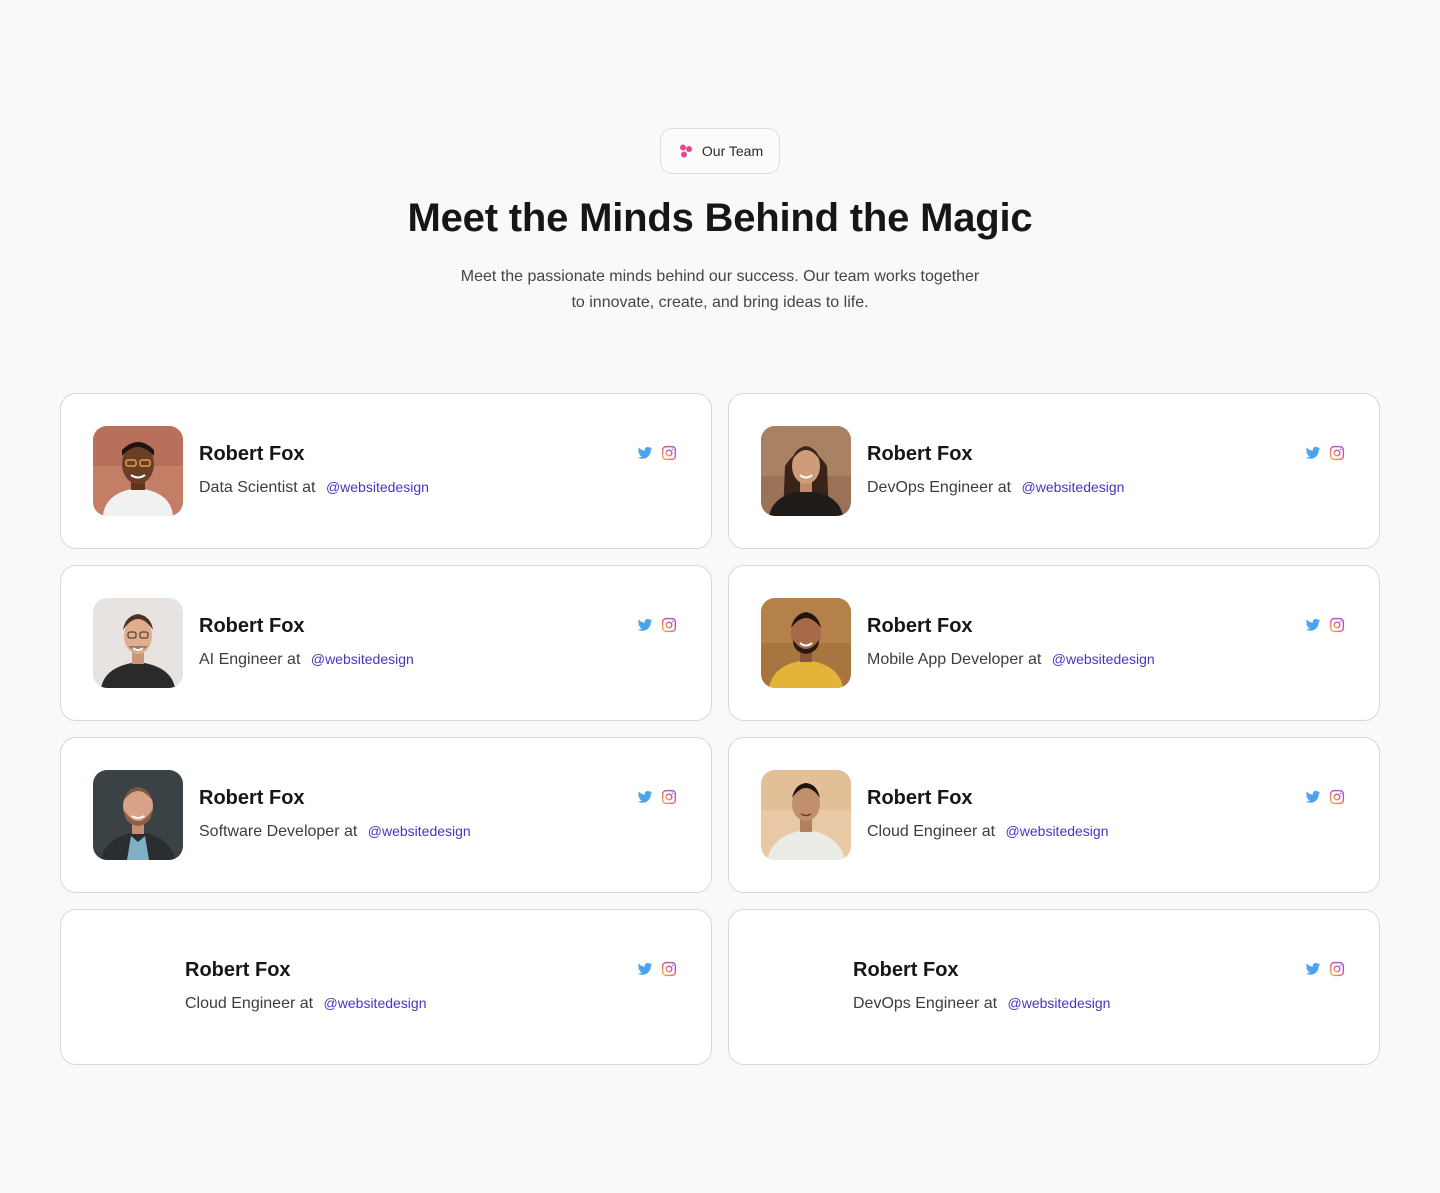 The height and width of the screenshot is (1193, 1440). I want to click on badge-label: Our Team, so click(732, 151).